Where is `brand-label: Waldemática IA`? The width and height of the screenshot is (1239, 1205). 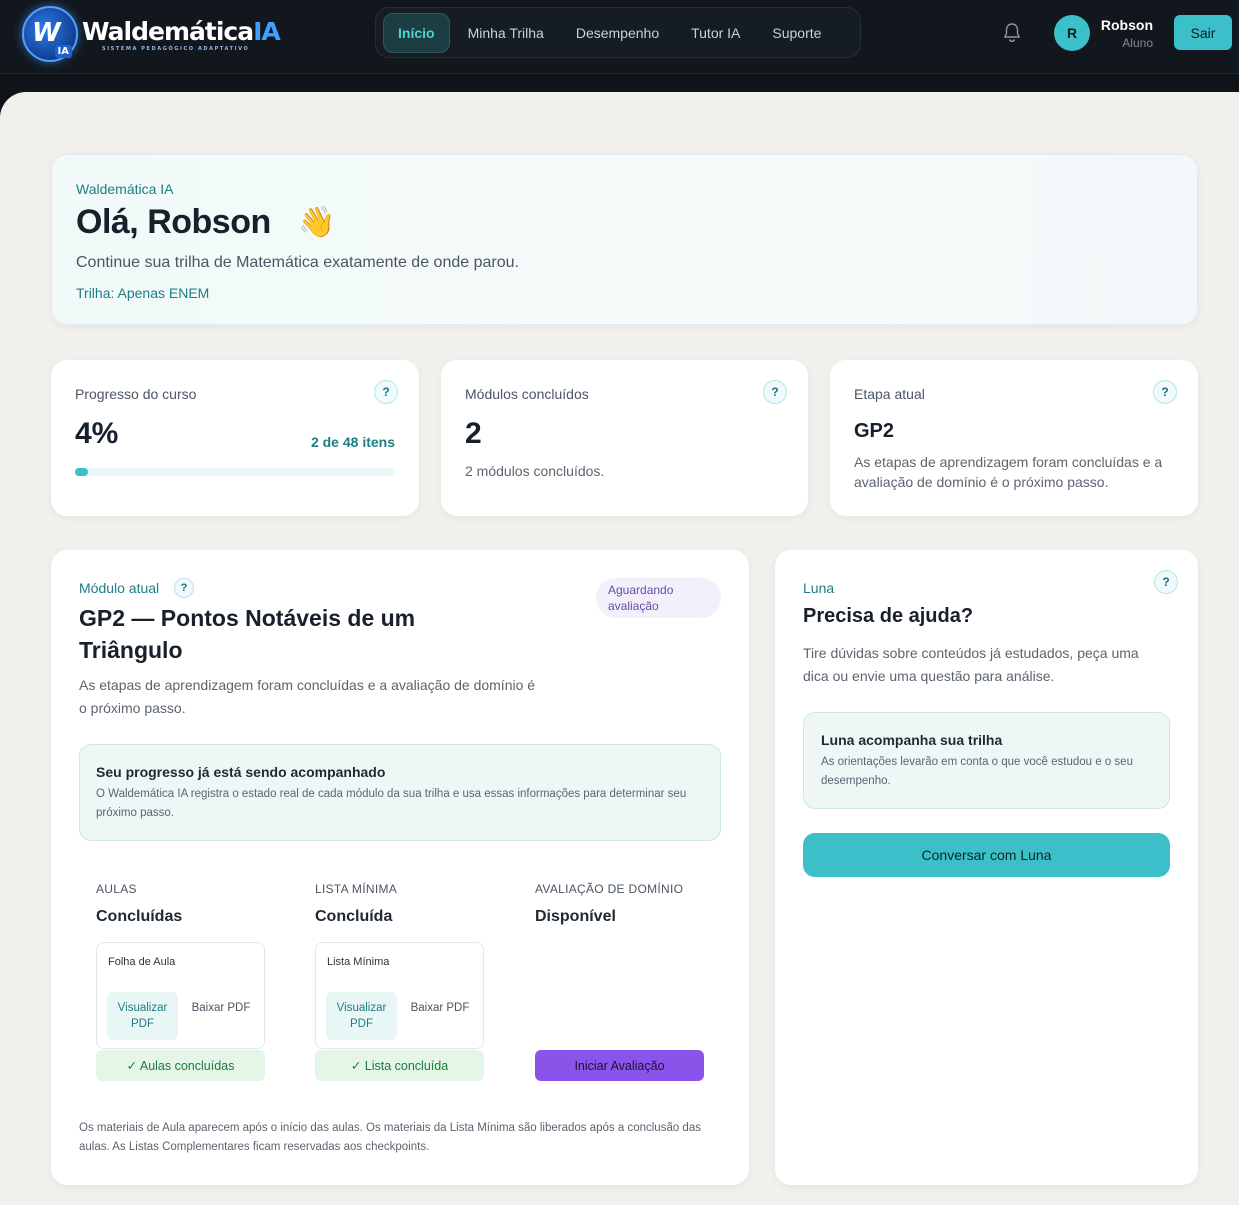
brand-label: Waldemática IA is located at coordinates (125, 189).